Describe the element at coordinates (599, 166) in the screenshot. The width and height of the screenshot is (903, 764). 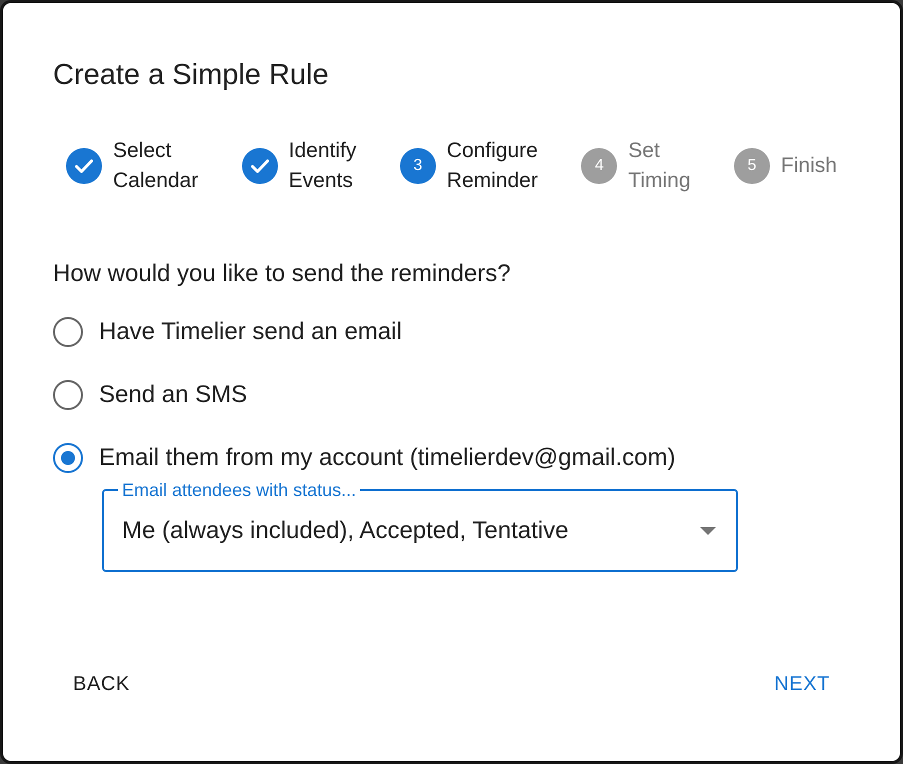
I see `step-number: 4` at that location.